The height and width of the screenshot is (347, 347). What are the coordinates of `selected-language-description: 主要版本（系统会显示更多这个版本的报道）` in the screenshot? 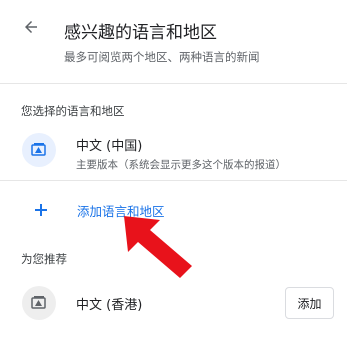 It's located at (181, 165).